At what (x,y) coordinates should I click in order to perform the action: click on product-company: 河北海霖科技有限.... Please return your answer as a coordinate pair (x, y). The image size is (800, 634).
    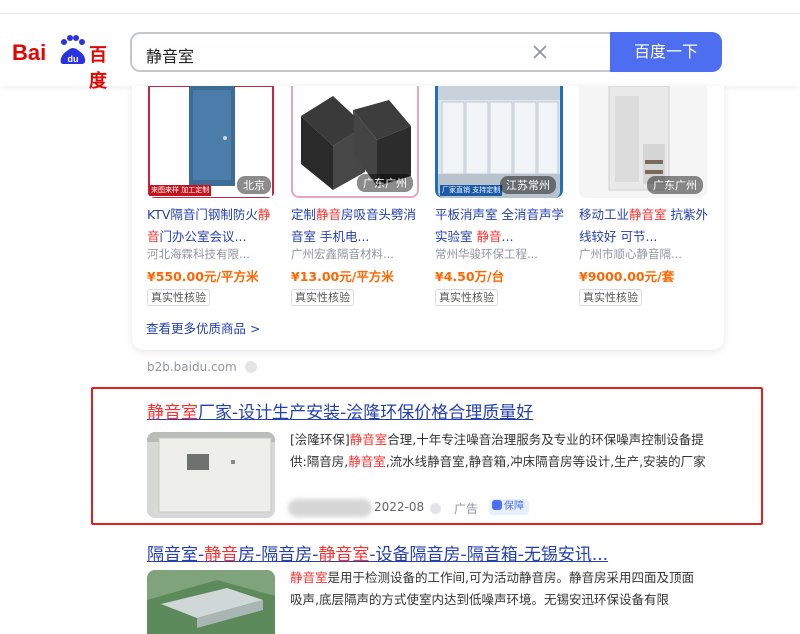
    Looking at the image, I should click on (198, 254).